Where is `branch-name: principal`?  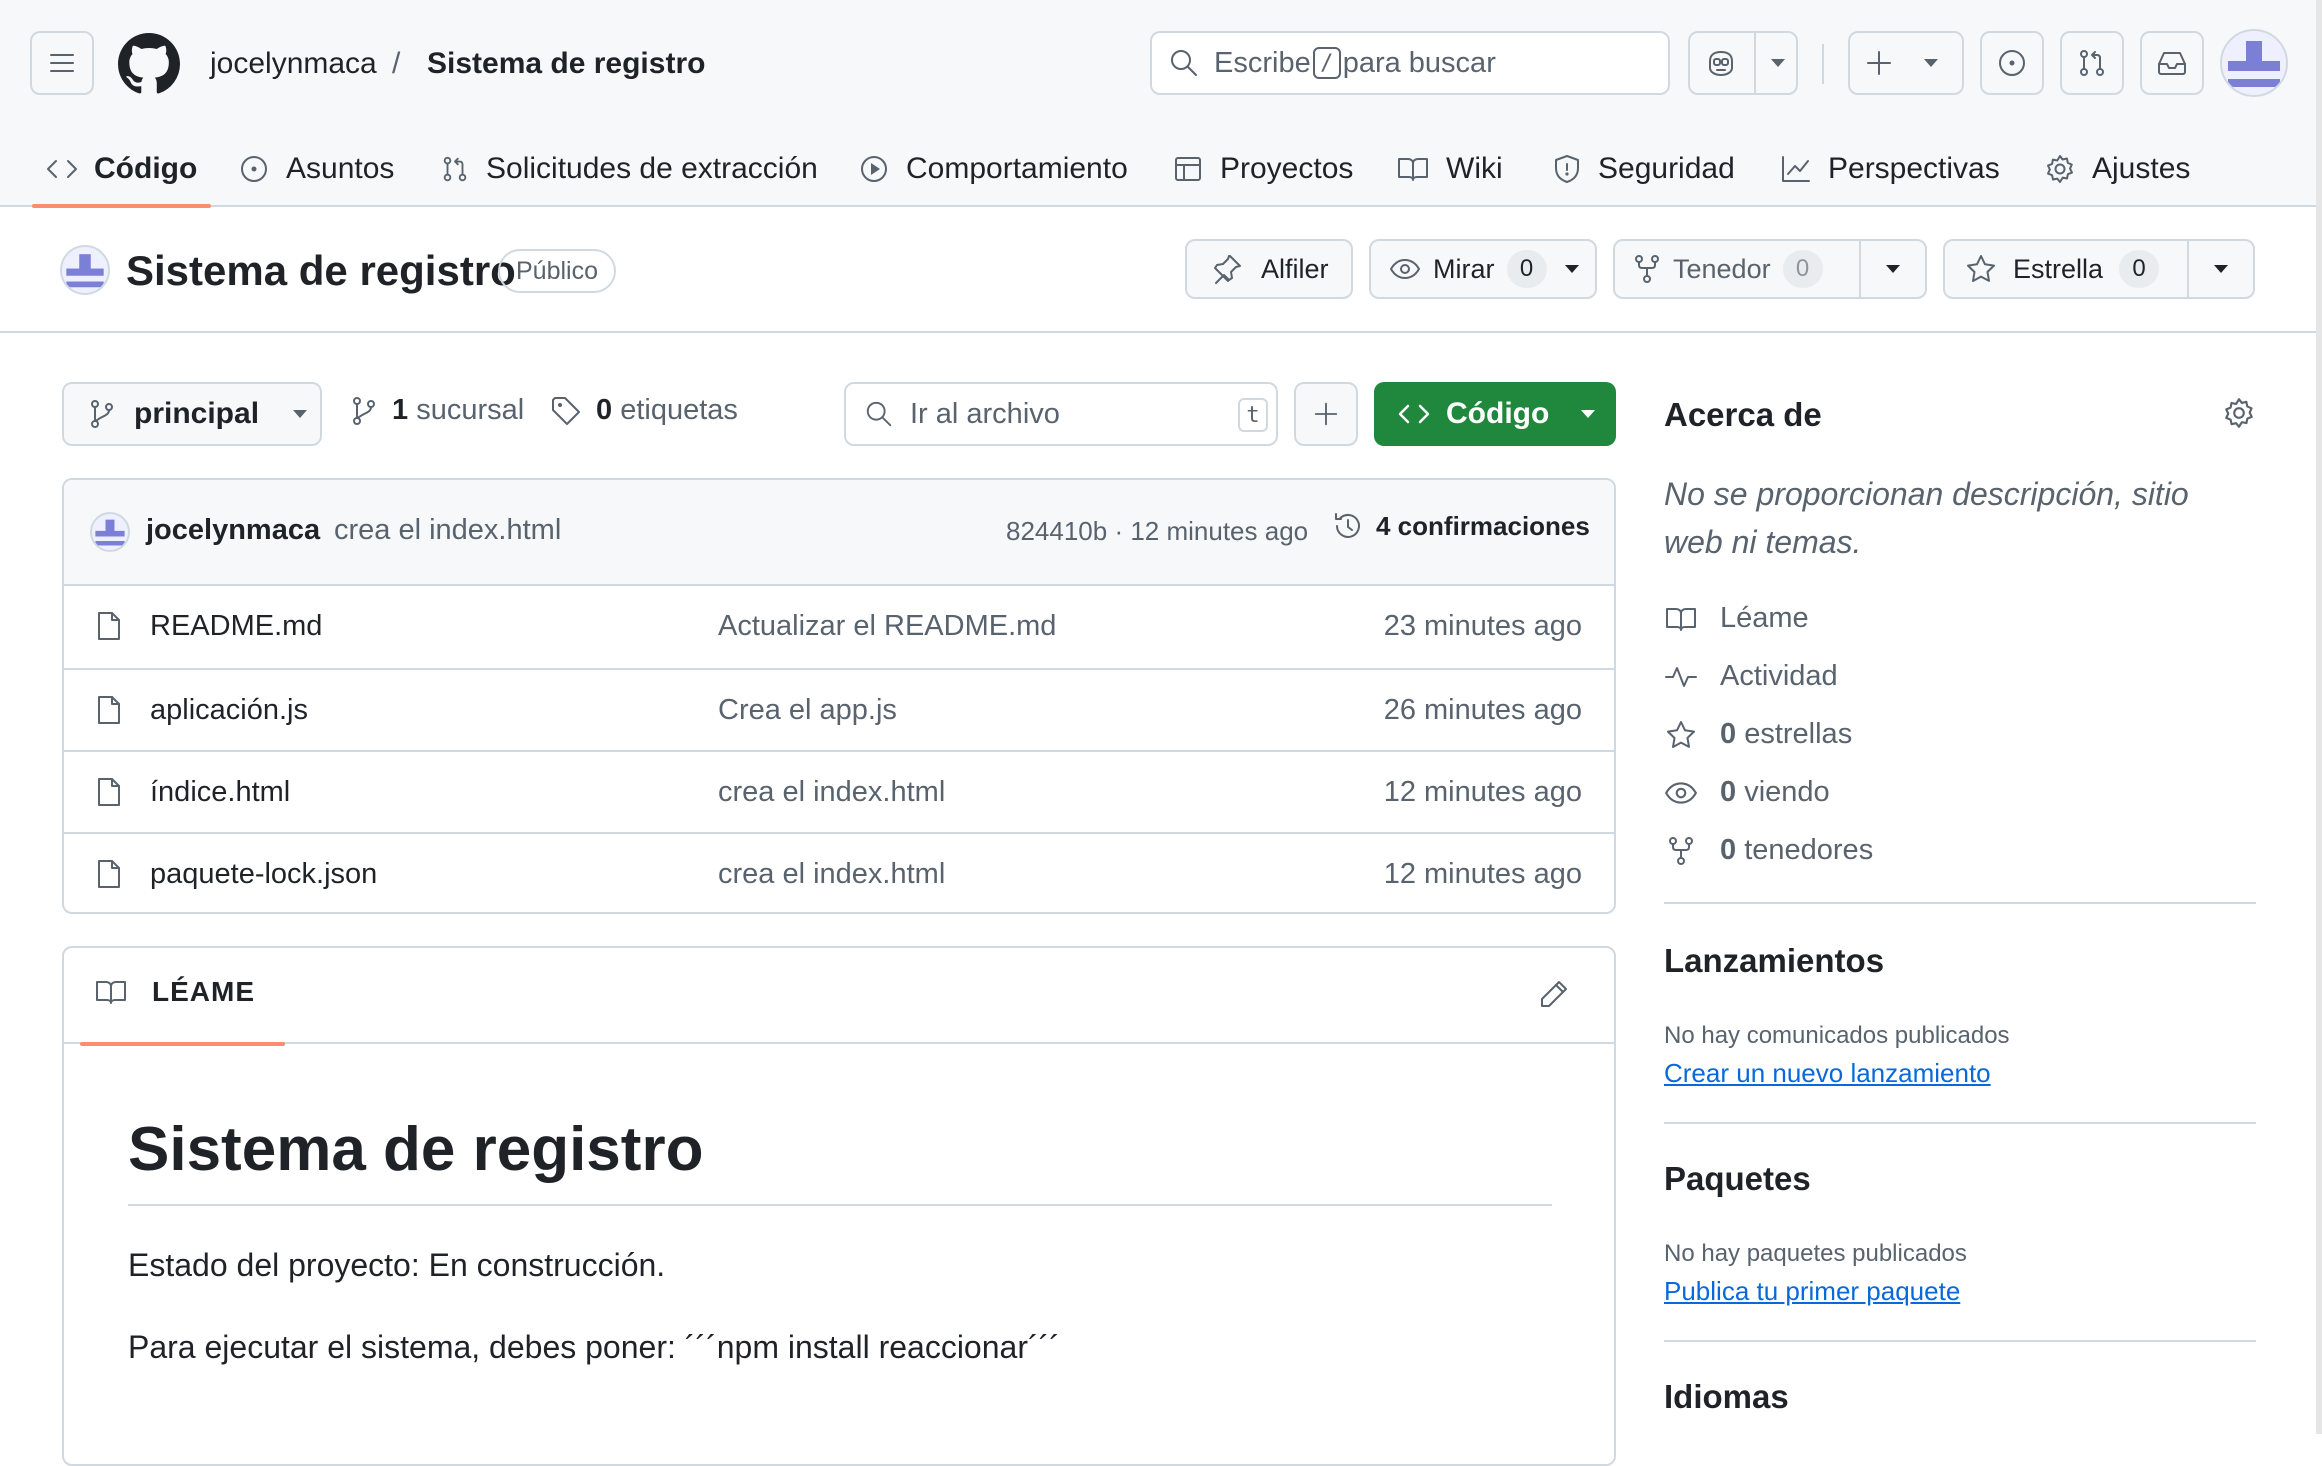 branch-name: principal is located at coordinates (197, 413).